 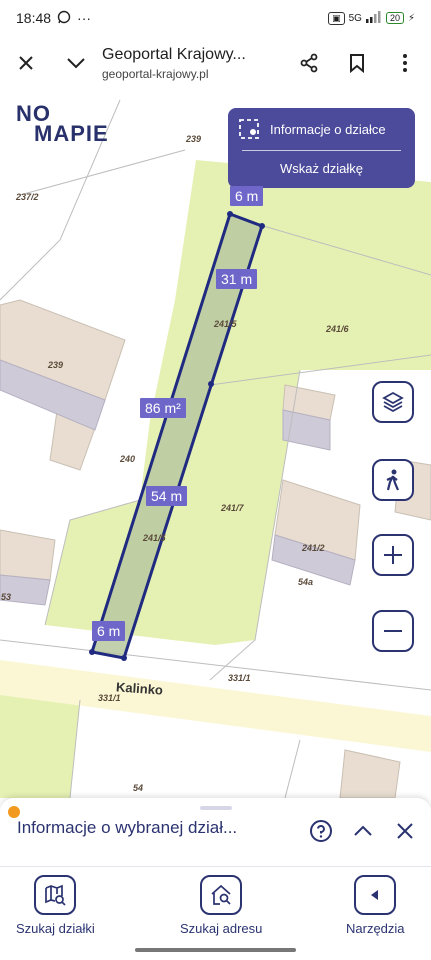 What do you see at coordinates (25, 590) in the screenshot?
I see `building-side` at bounding box center [25, 590].